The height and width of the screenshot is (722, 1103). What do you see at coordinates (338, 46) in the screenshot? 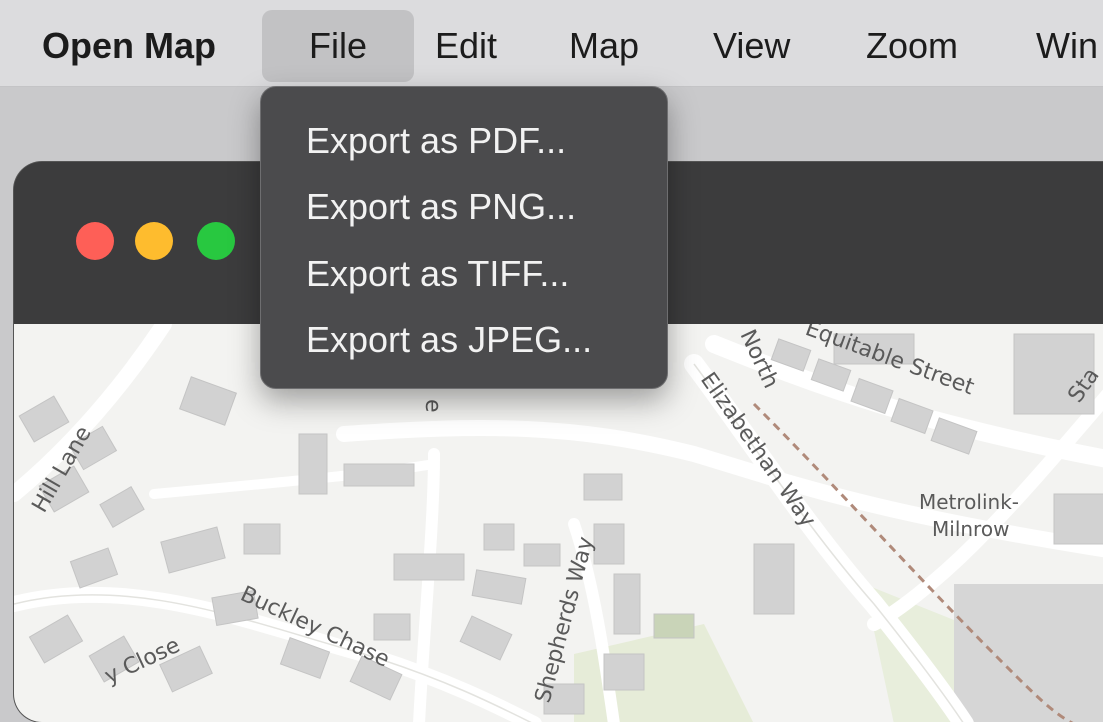
I see `menu-file: File` at bounding box center [338, 46].